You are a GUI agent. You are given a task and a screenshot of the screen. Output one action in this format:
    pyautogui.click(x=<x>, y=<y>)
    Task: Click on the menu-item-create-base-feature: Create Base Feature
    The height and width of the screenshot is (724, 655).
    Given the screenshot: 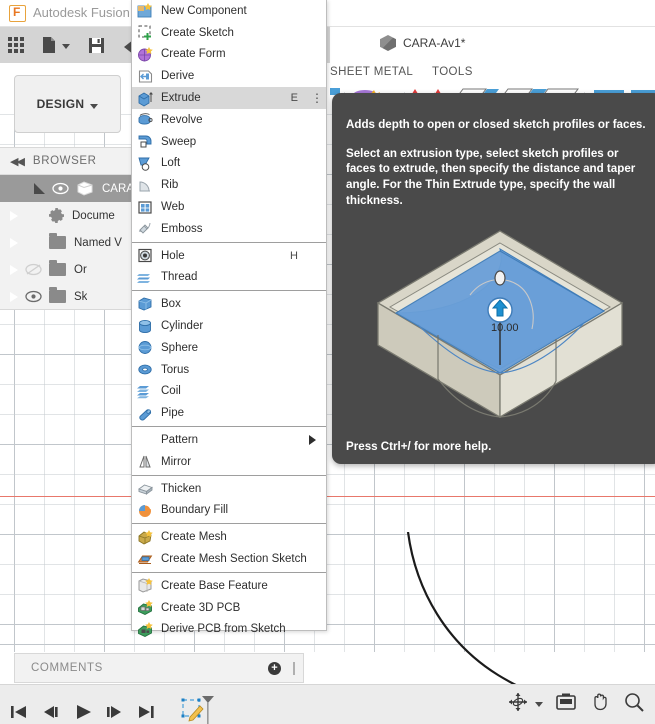 What is the action you would take?
    pyautogui.click(x=229, y=586)
    